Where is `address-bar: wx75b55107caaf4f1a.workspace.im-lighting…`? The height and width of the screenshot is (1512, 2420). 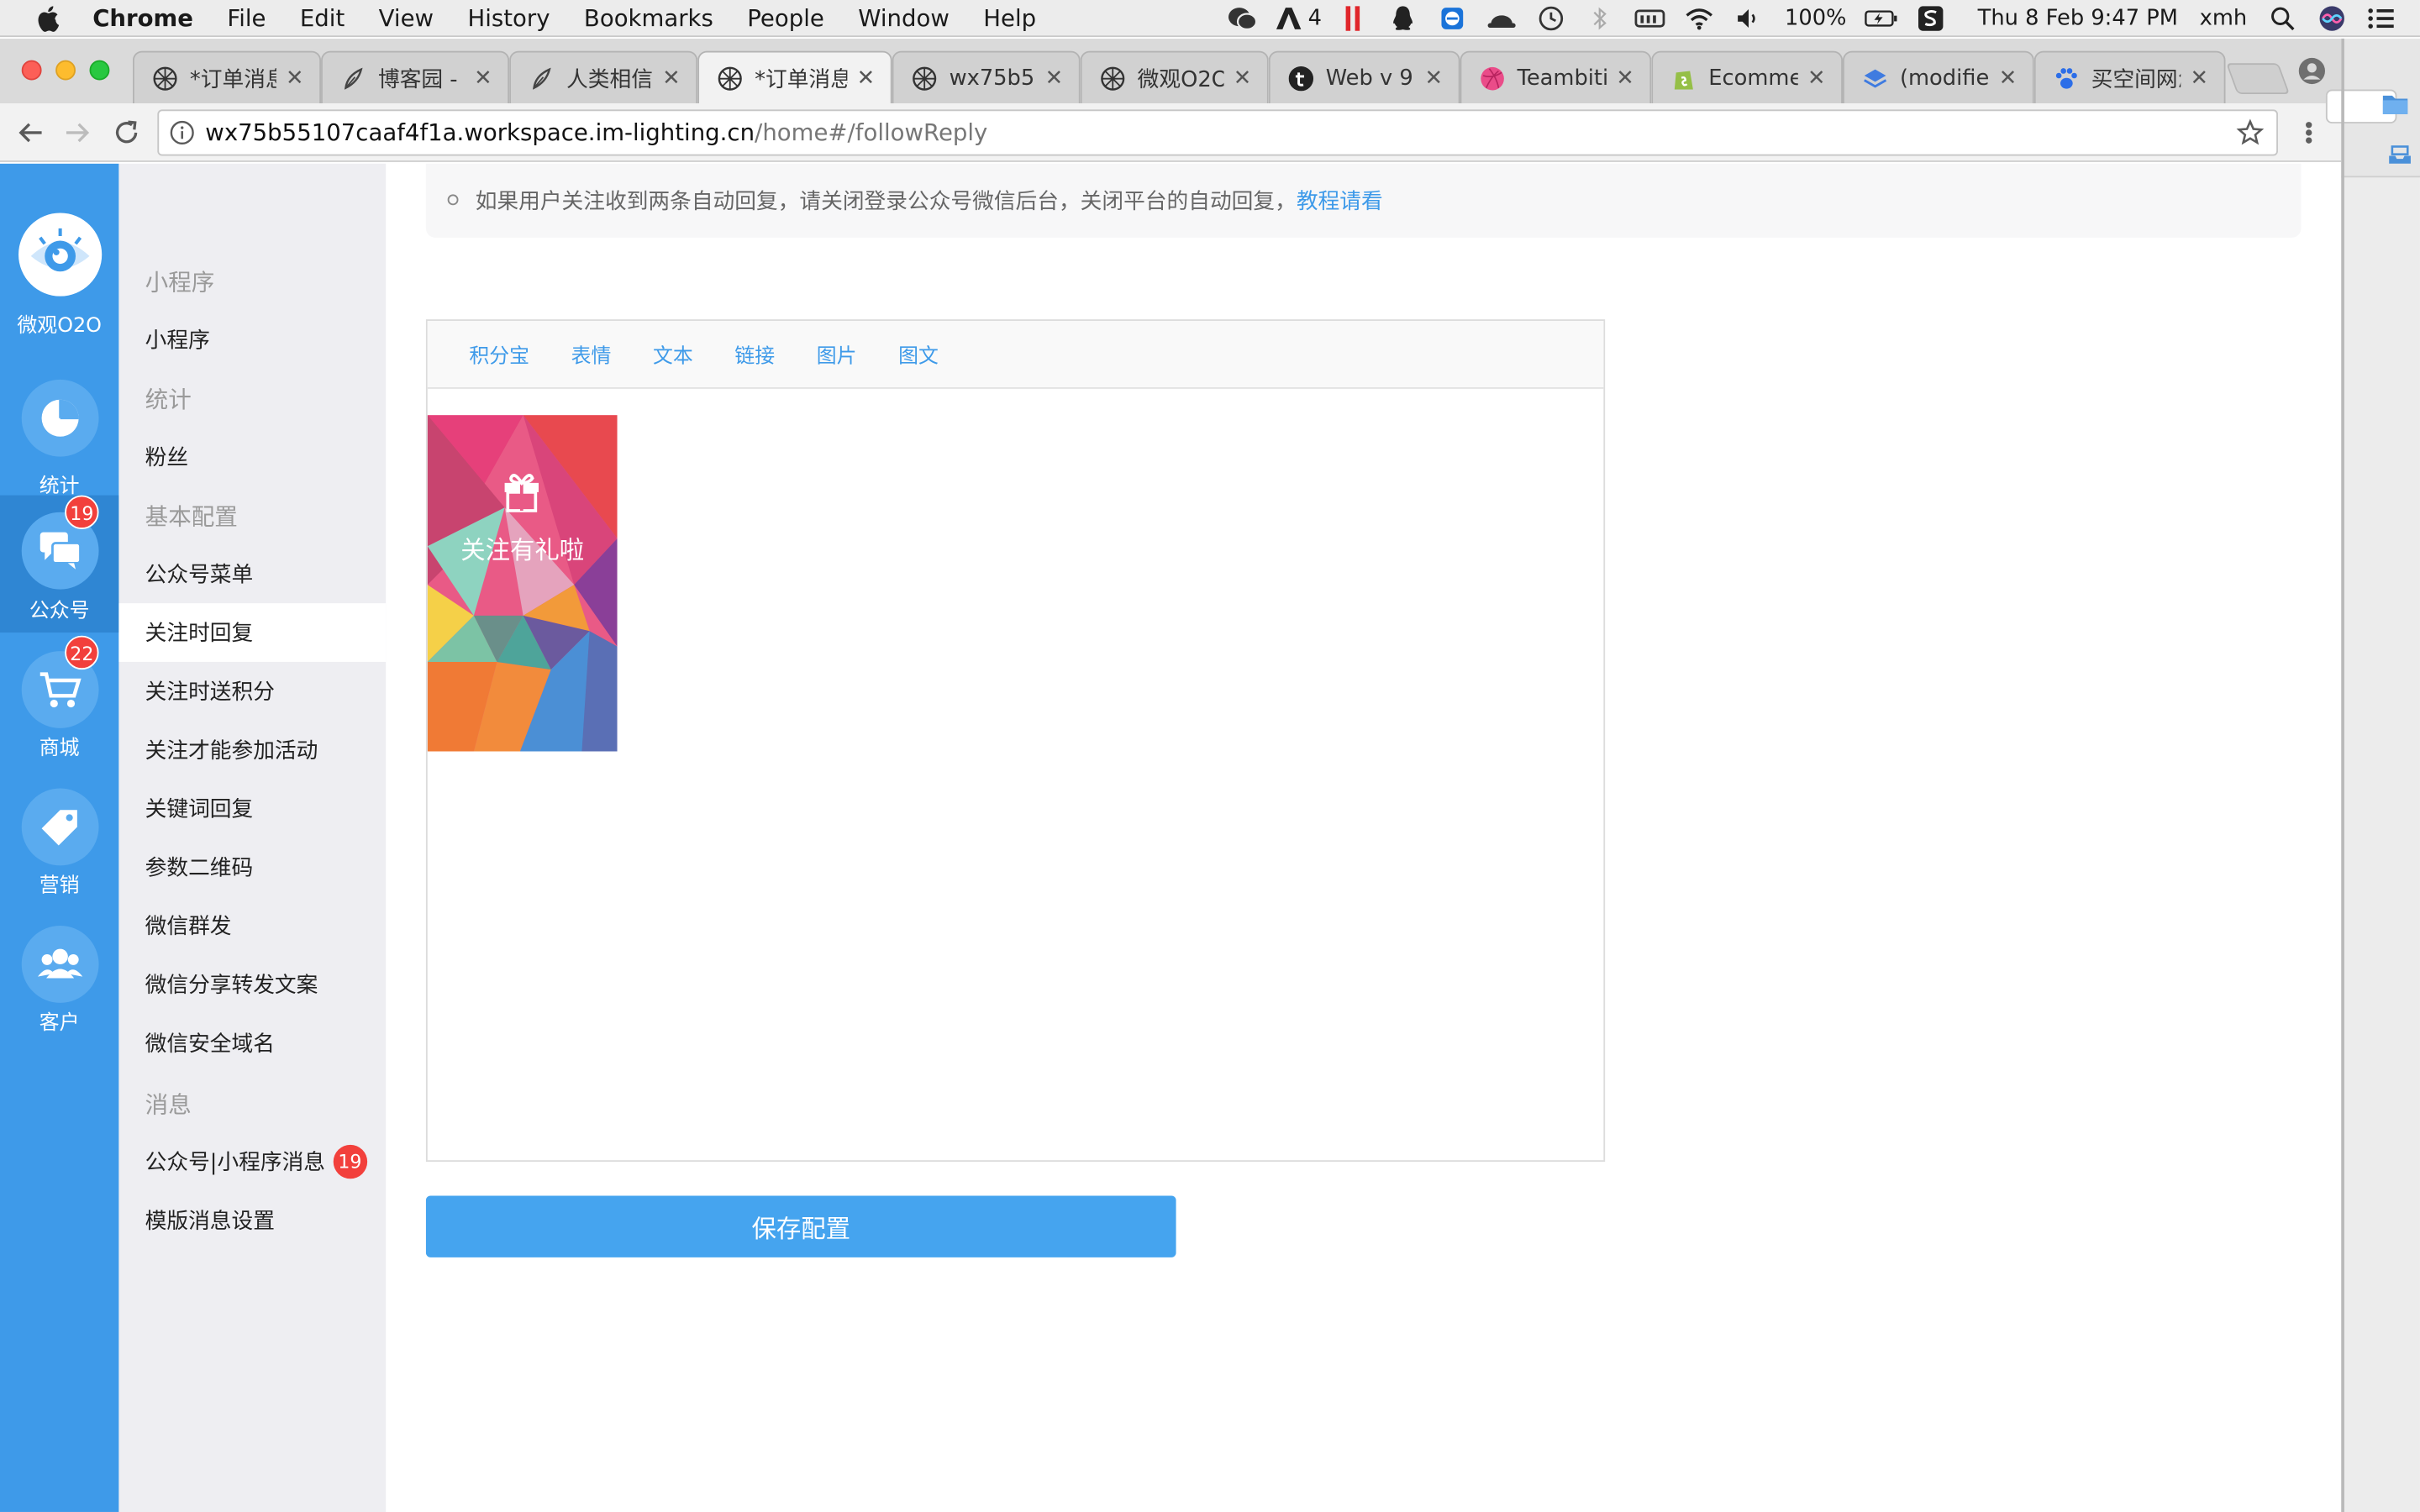 address-bar: wx75b55107caaf4f1a.workspace.im-lighting… is located at coordinates (1217, 132).